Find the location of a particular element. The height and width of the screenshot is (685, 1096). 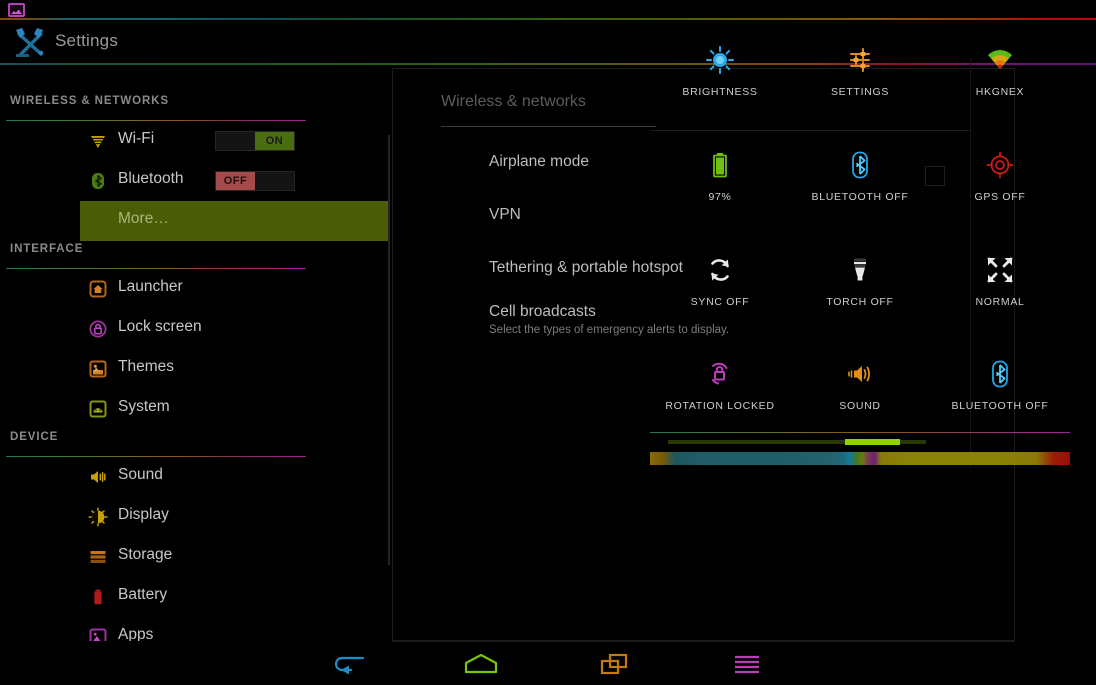

wifi-icon is located at coordinates (98, 141).